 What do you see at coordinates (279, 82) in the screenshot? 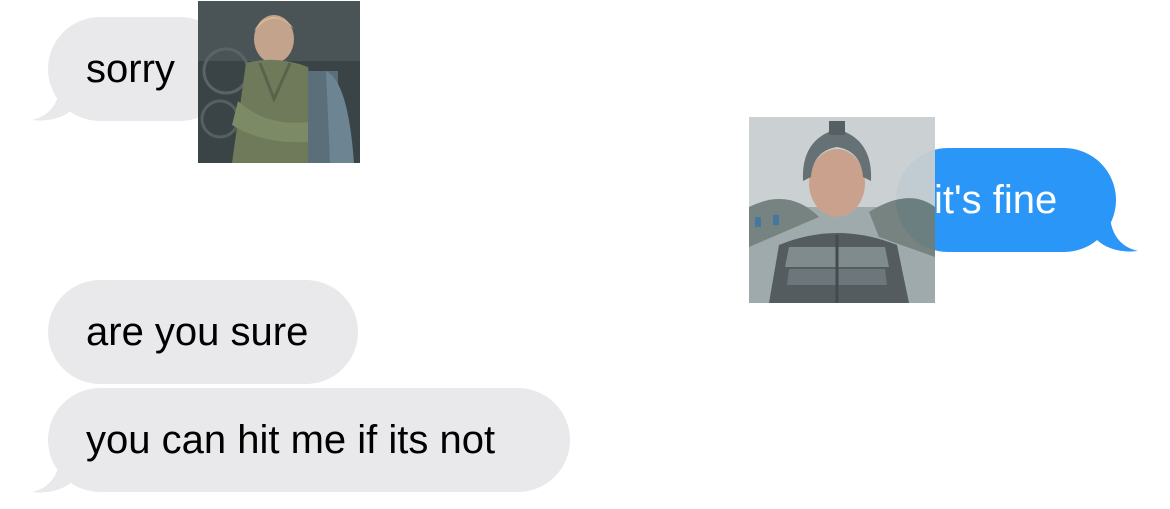
I see `person-photo-icon` at bounding box center [279, 82].